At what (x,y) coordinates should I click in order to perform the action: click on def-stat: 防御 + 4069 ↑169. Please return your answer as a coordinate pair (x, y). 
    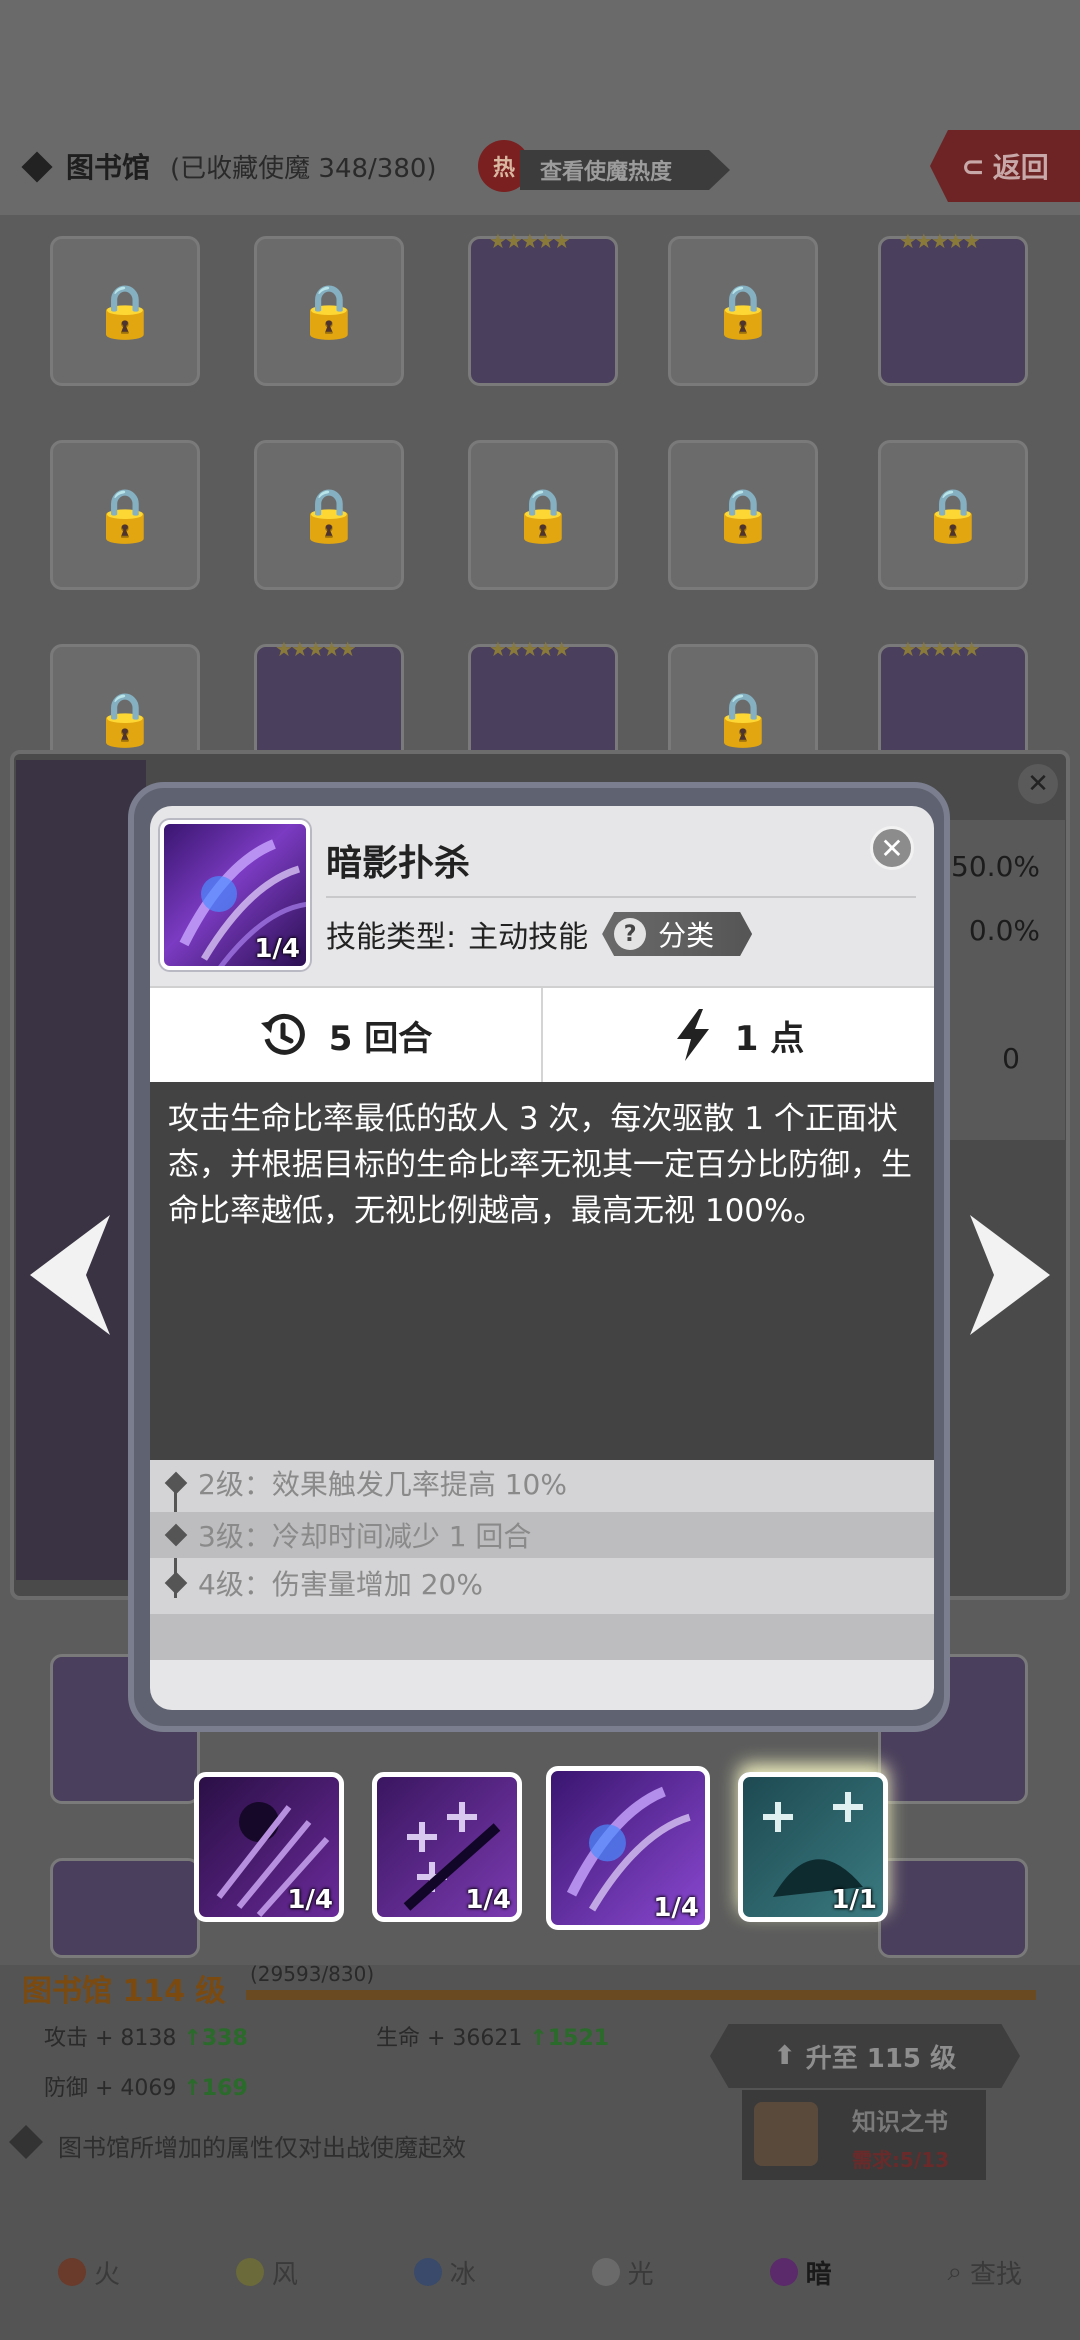
    Looking at the image, I should click on (146, 2086).